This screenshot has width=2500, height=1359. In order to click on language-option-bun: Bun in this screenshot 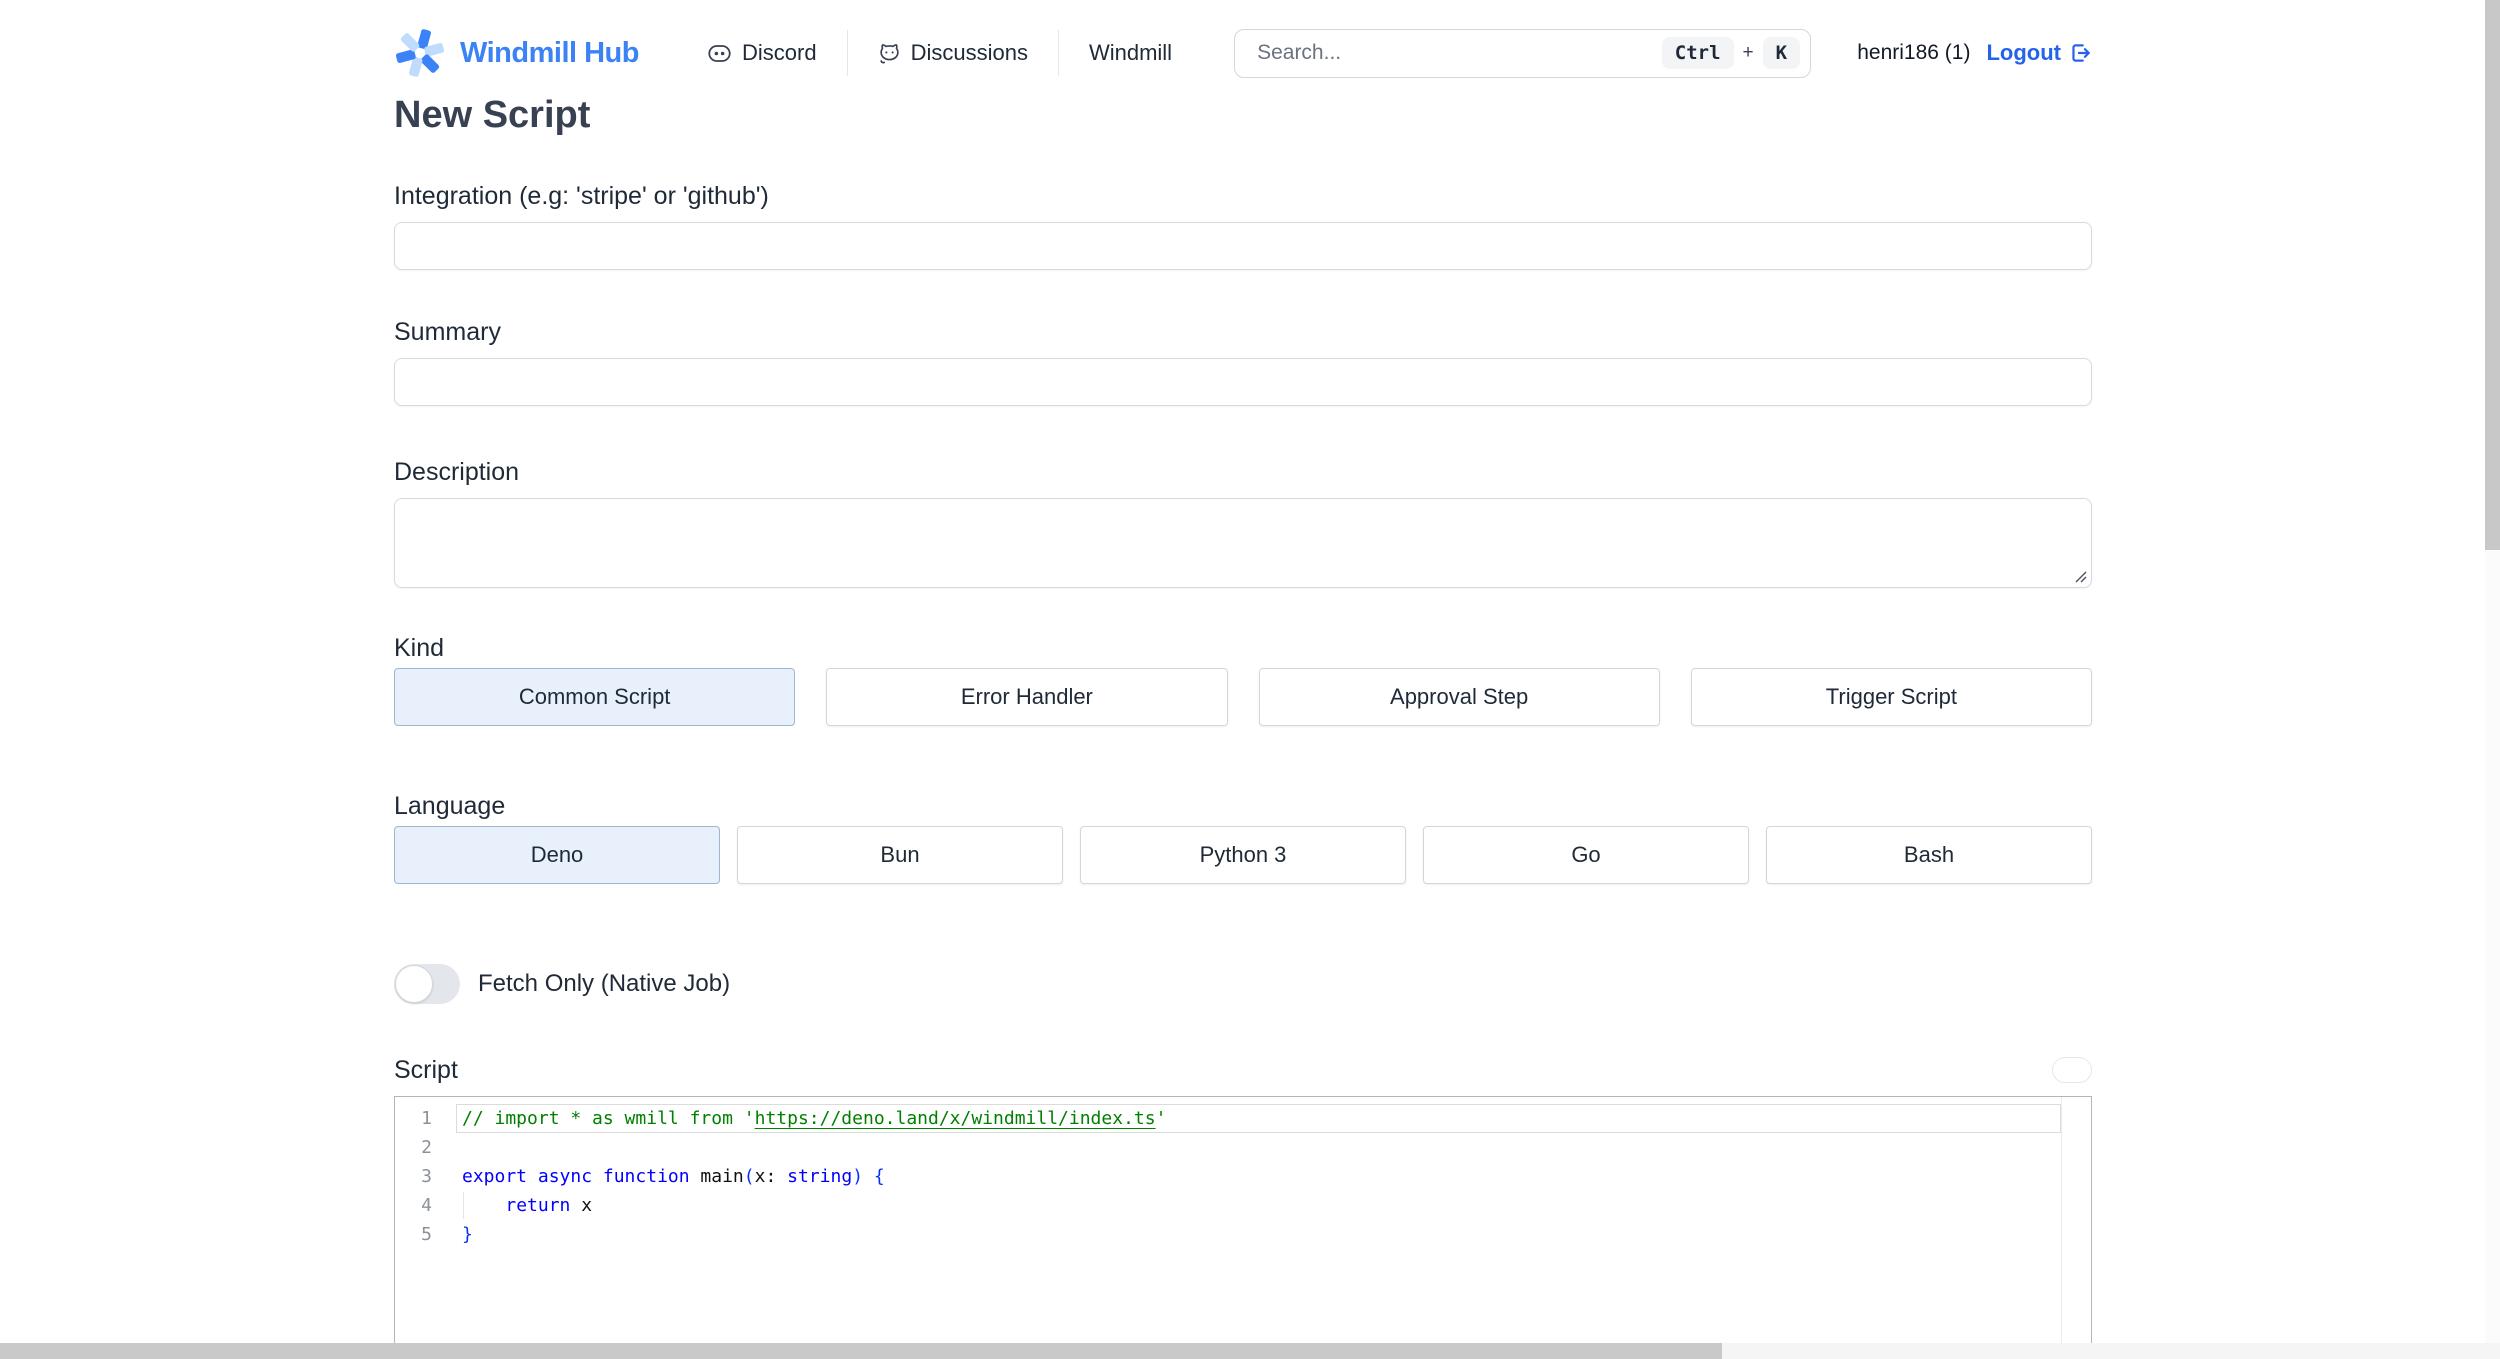, I will do `click(900, 855)`.